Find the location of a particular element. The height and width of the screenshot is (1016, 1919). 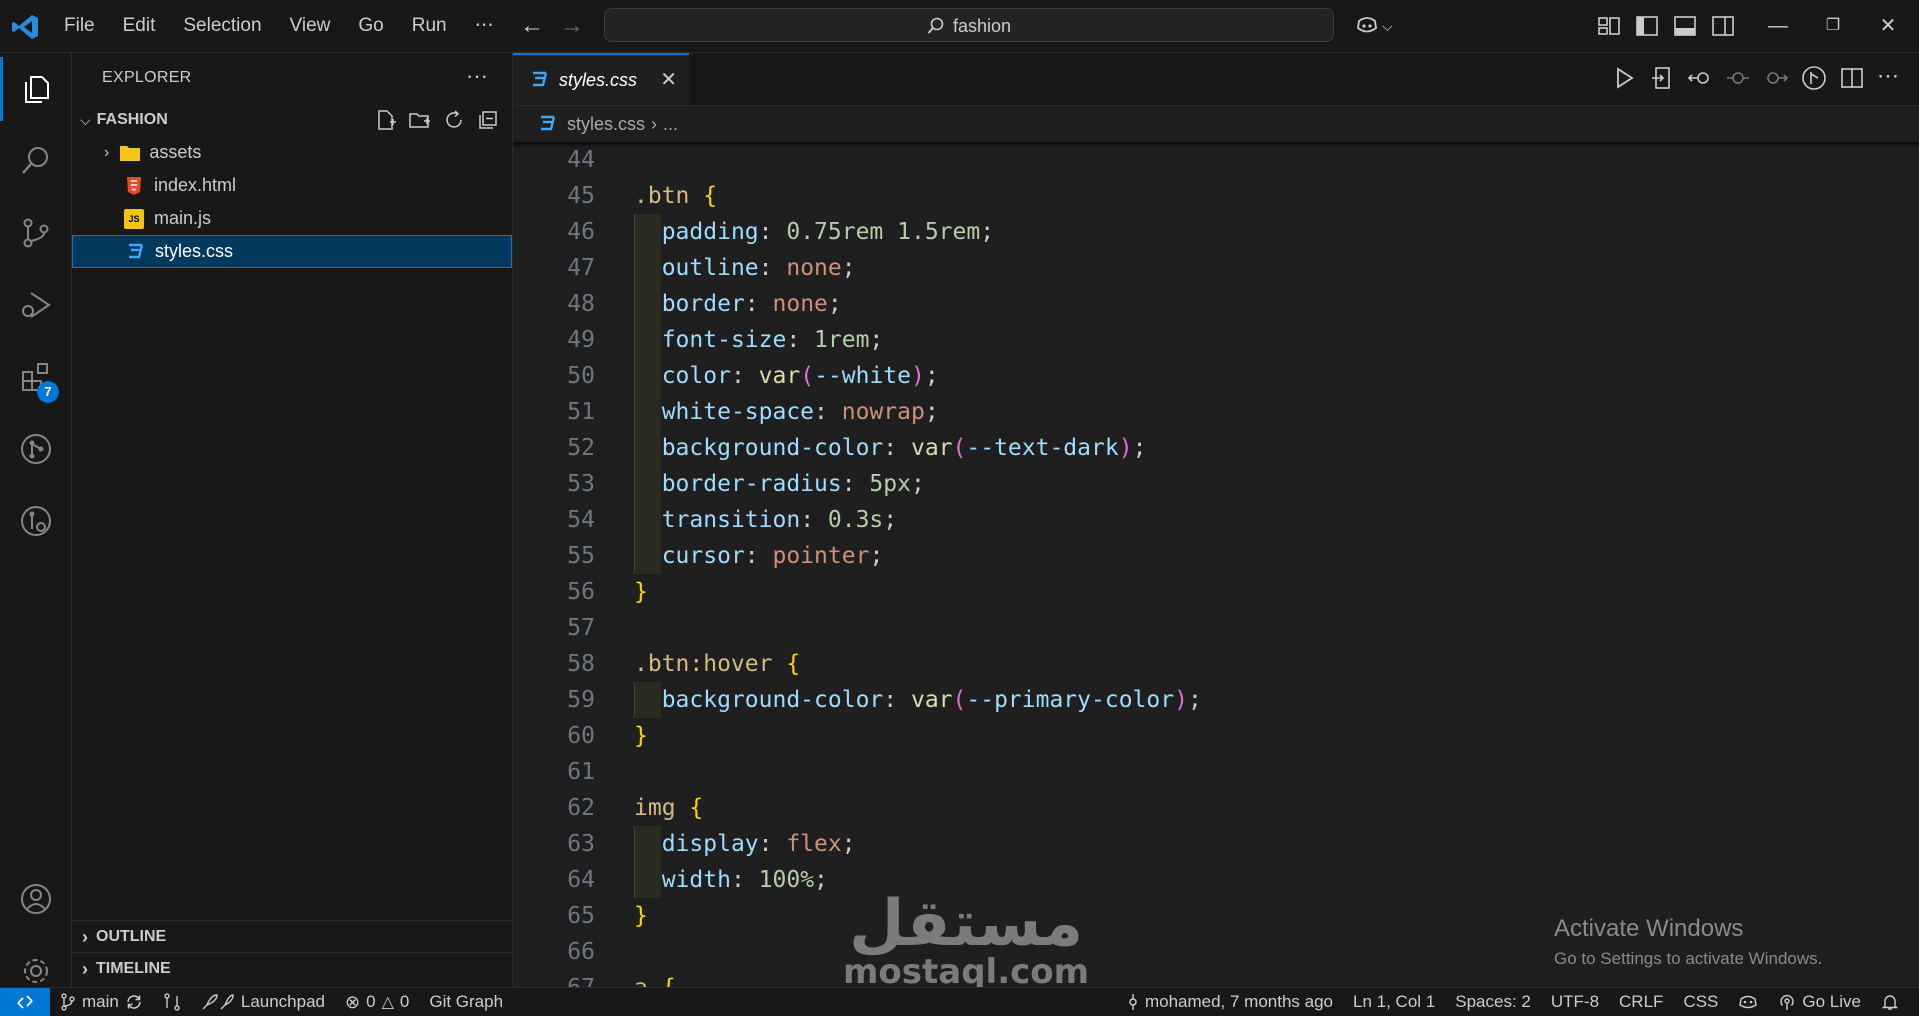

blame-status: mohamed, 7 months ago is located at coordinates (1230, 1002).